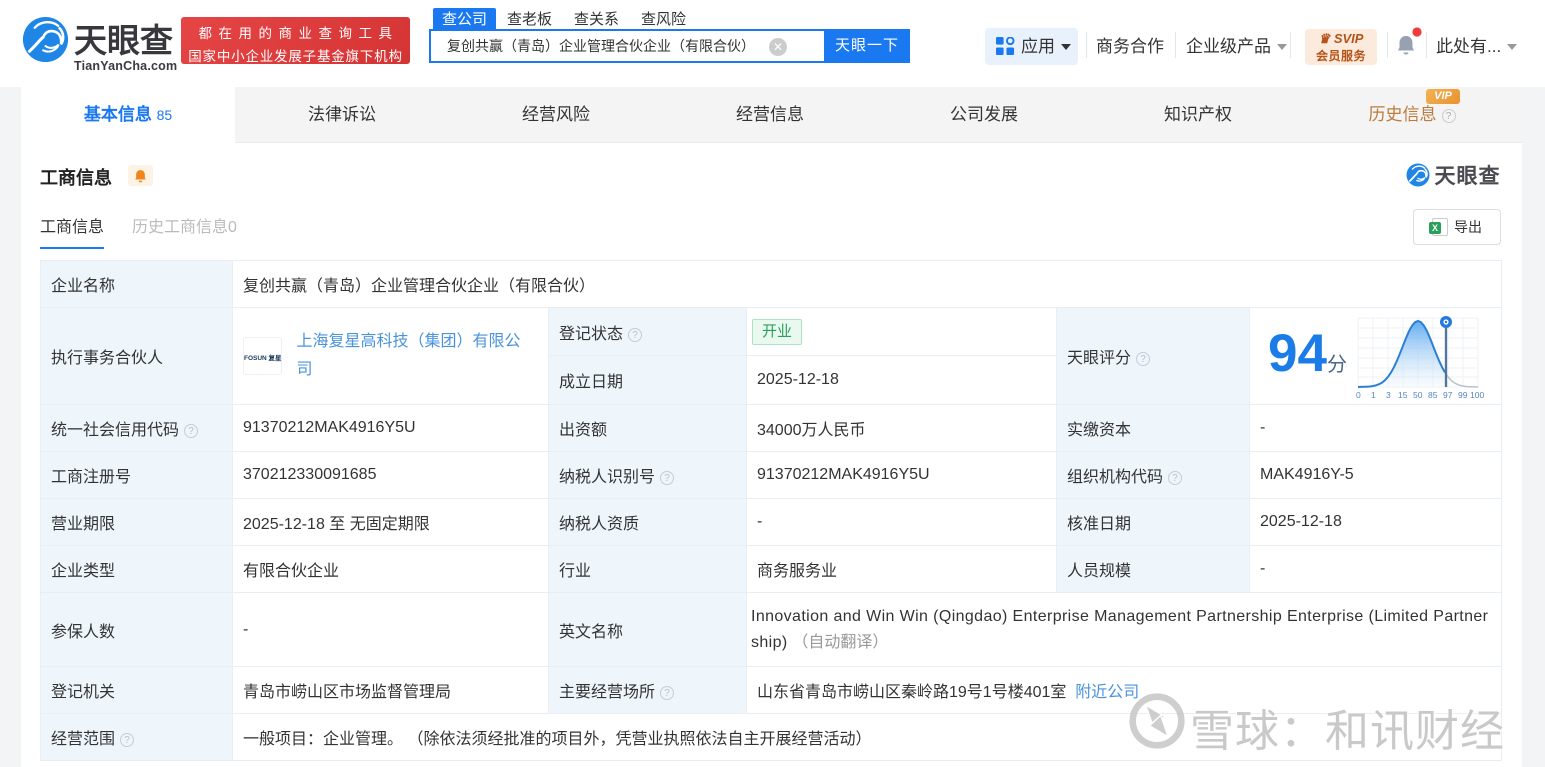 The image size is (1545, 767). I want to click on svg-text: 50, so click(1418, 395).